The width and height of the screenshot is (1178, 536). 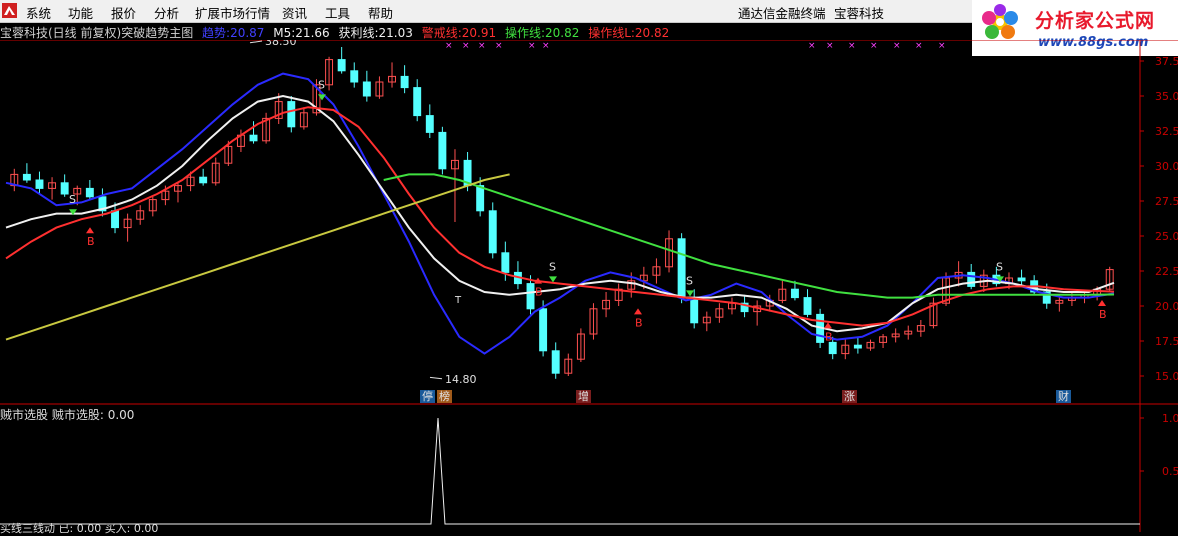 What do you see at coordinates (337, 12) in the screenshot?
I see `menu-tools: 工具` at bounding box center [337, 12].